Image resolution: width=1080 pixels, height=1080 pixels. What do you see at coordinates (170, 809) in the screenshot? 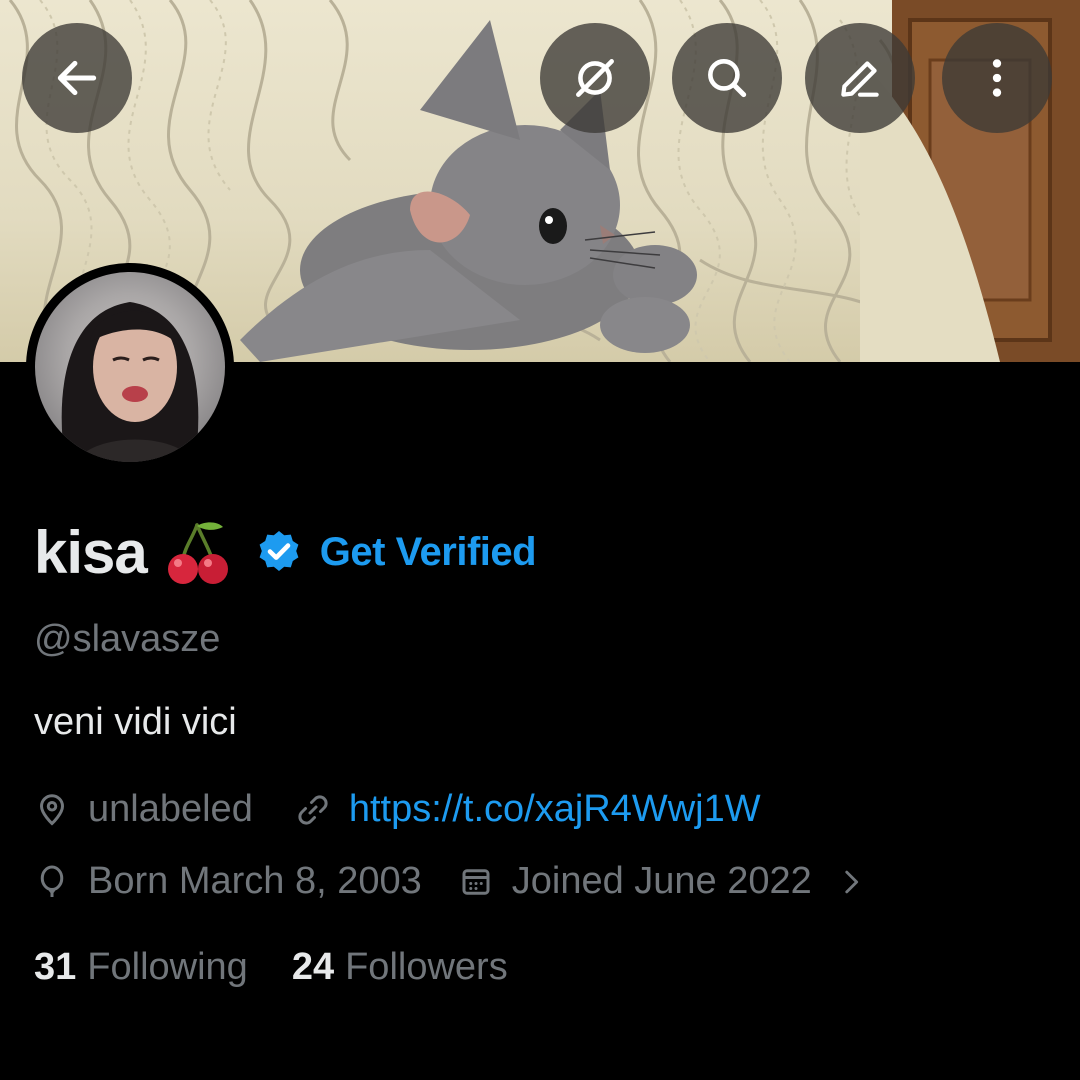
I see `location-text: unlabeled` at bounding box center [170, 809].